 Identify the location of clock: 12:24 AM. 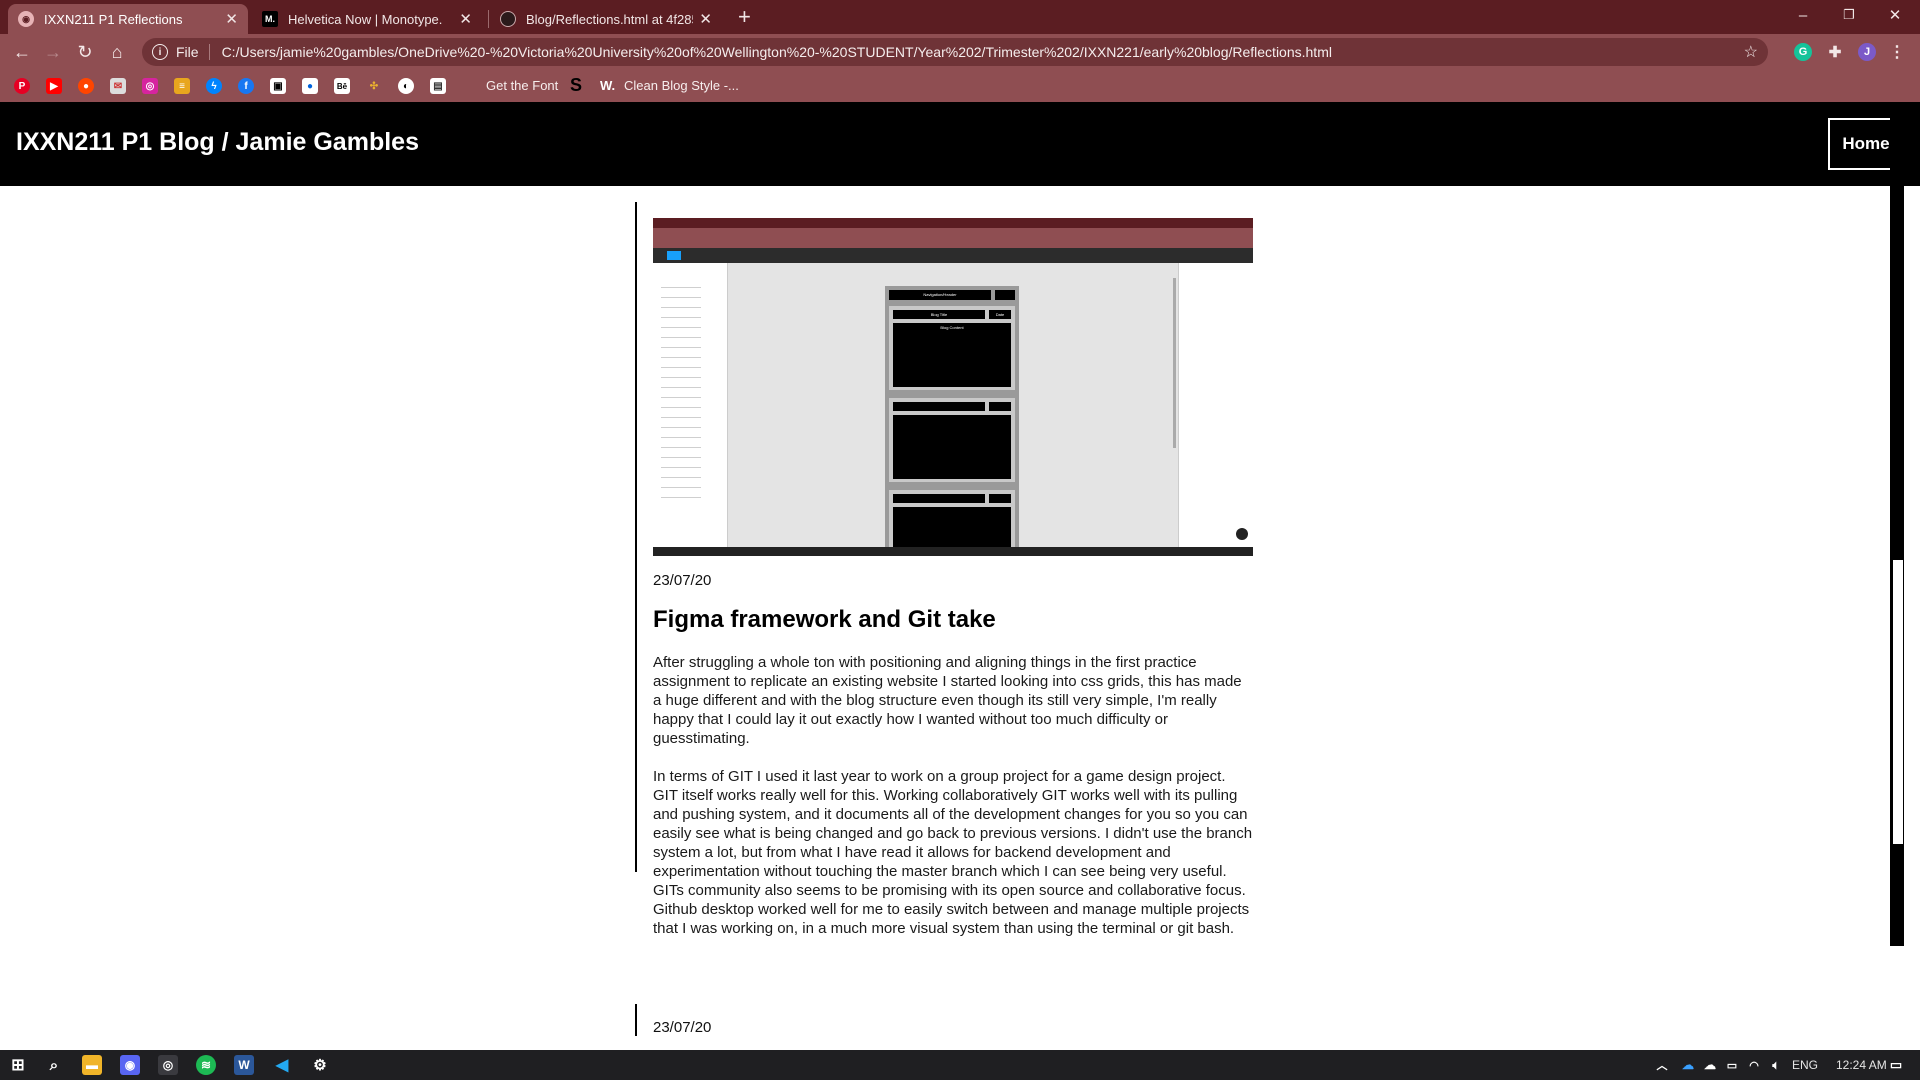
(1861, 1065).